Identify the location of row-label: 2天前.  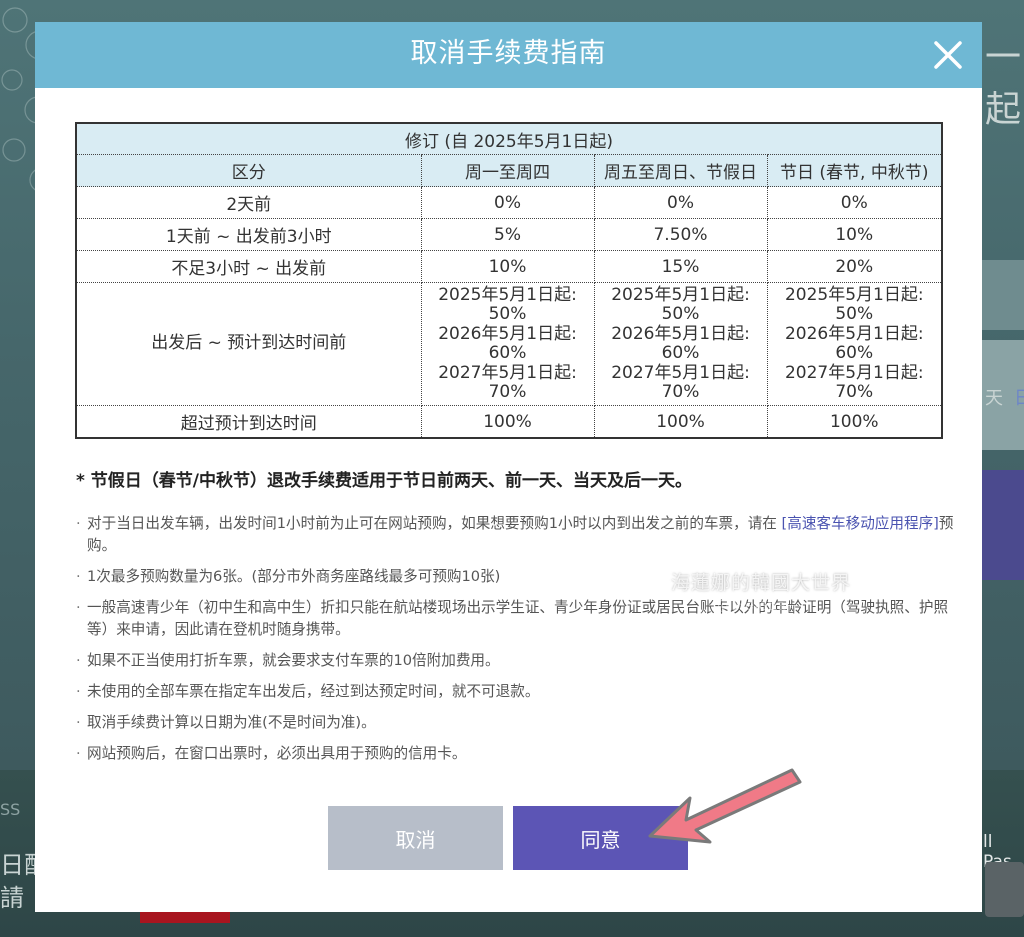
(248, 202).